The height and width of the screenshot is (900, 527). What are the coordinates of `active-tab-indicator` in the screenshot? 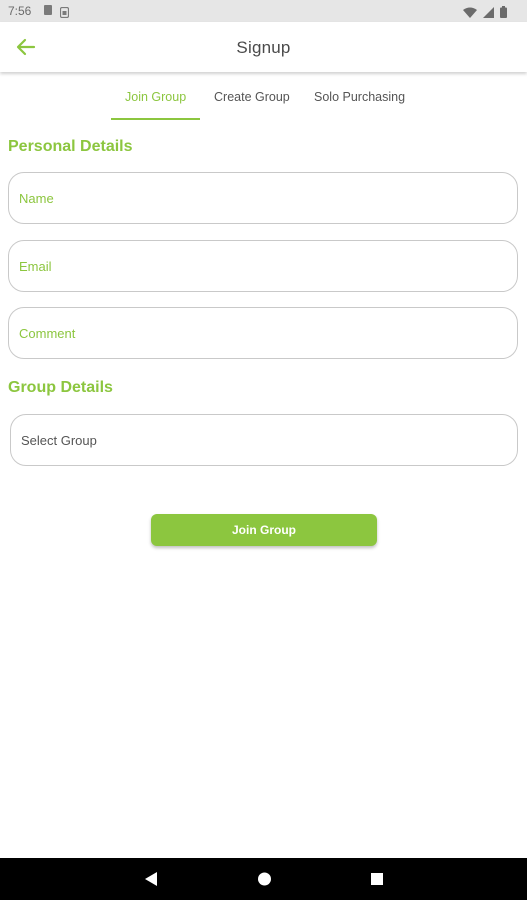 It's located at (155, 119).